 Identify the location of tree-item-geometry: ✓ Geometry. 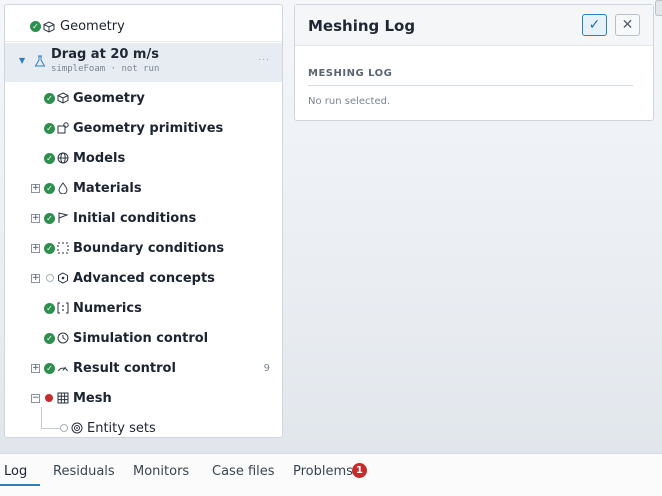
(143, 98).